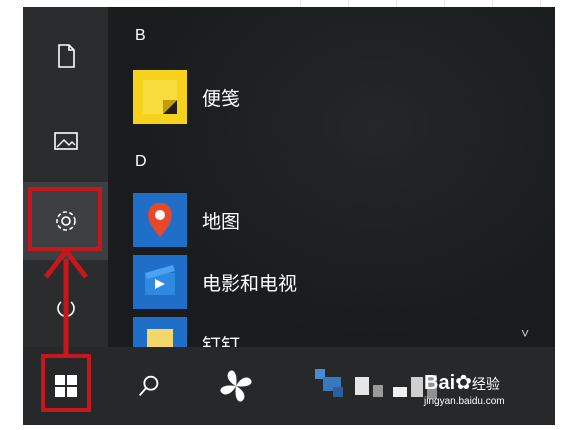  What do you see at coordinates (440, 383) in the screenshot?
I see `watermark-brand: Bai` at bounding box center [440, 383].